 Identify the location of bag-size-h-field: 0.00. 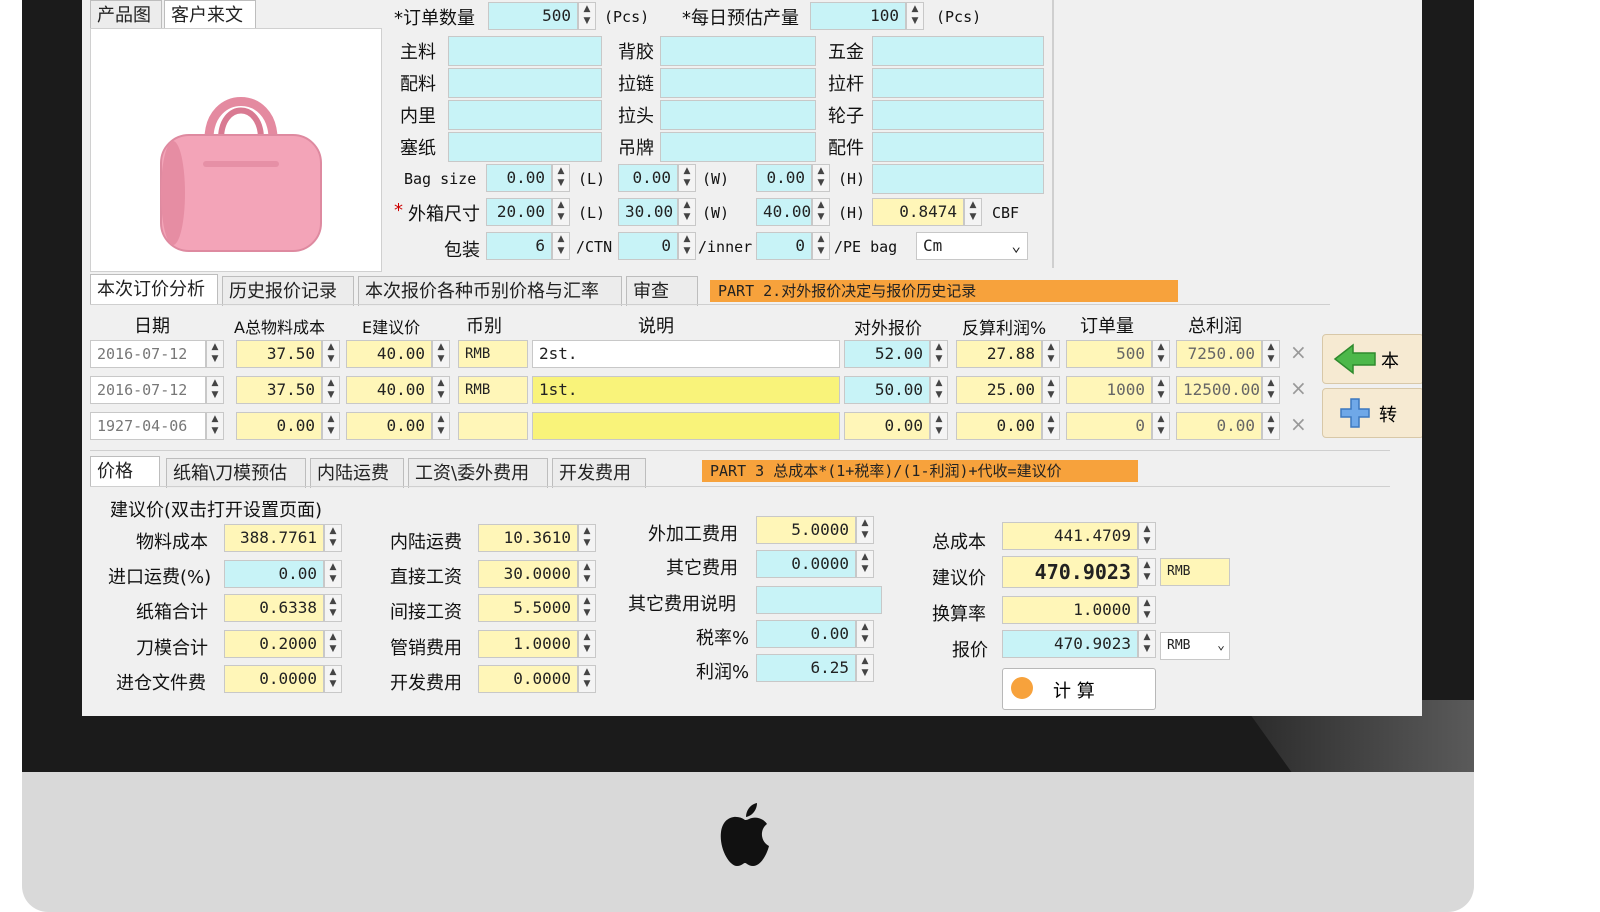
(784, 178).